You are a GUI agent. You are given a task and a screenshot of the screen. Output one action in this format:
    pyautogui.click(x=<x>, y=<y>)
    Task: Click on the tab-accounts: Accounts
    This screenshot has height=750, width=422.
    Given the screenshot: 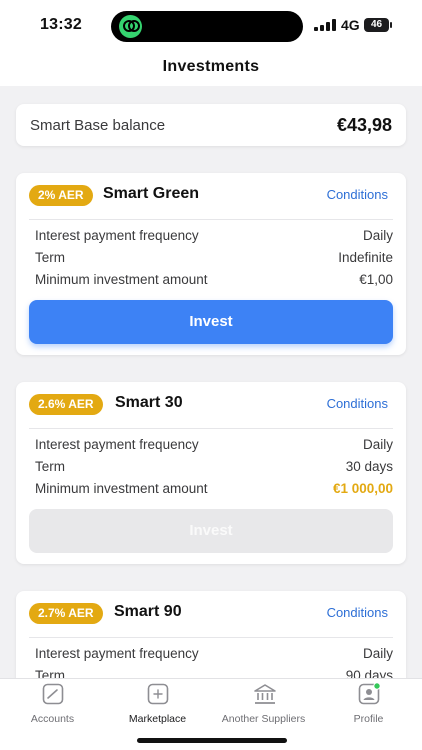 What is the action you would take?
    pyautogui.click(x=52, y=705)
    